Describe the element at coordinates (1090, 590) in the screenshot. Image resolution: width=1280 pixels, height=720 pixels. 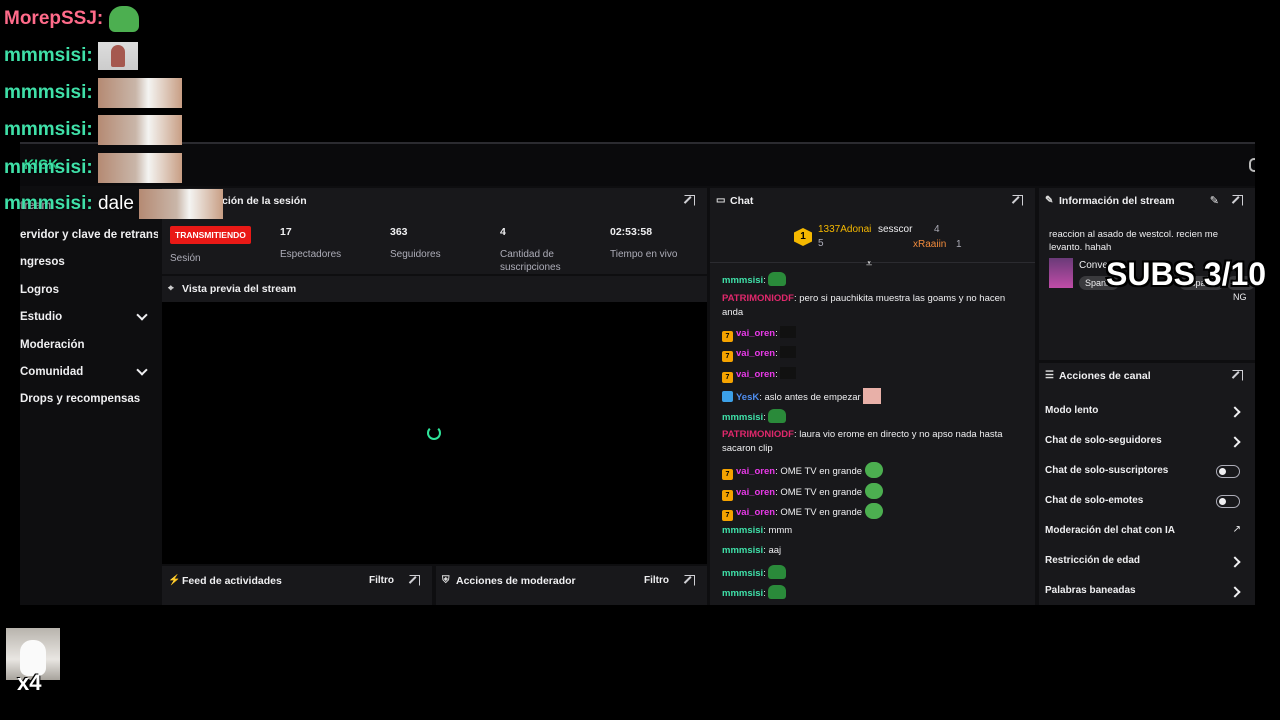
I see `action-banned-words: Palabras baneadas` at that location.